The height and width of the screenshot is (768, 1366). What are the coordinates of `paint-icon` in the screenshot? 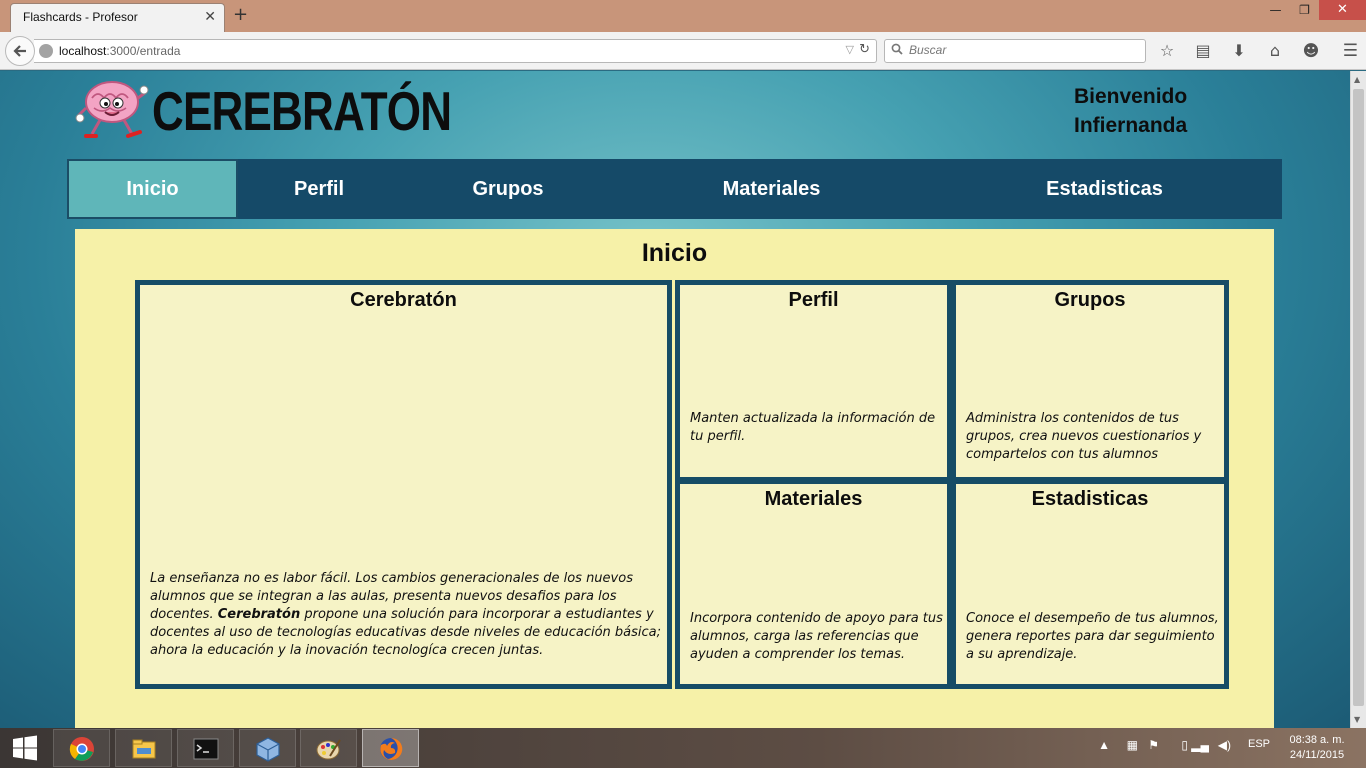 It's located at (328, 749).